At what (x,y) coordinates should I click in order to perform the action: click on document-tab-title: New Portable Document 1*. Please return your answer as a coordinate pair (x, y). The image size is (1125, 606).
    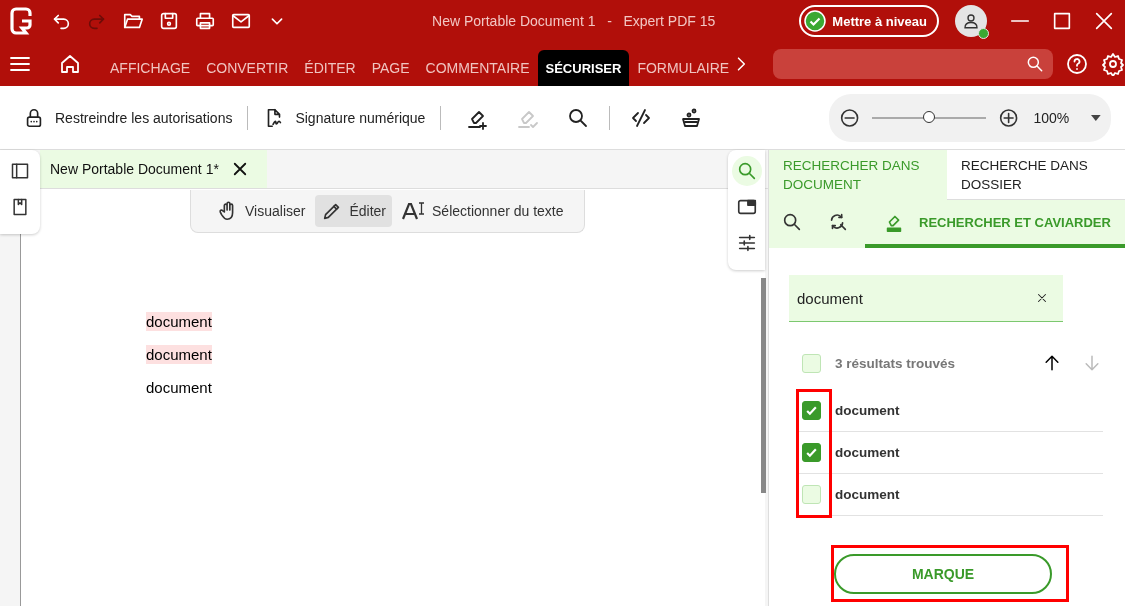
    Looking at the image, I should click on (134, 169).